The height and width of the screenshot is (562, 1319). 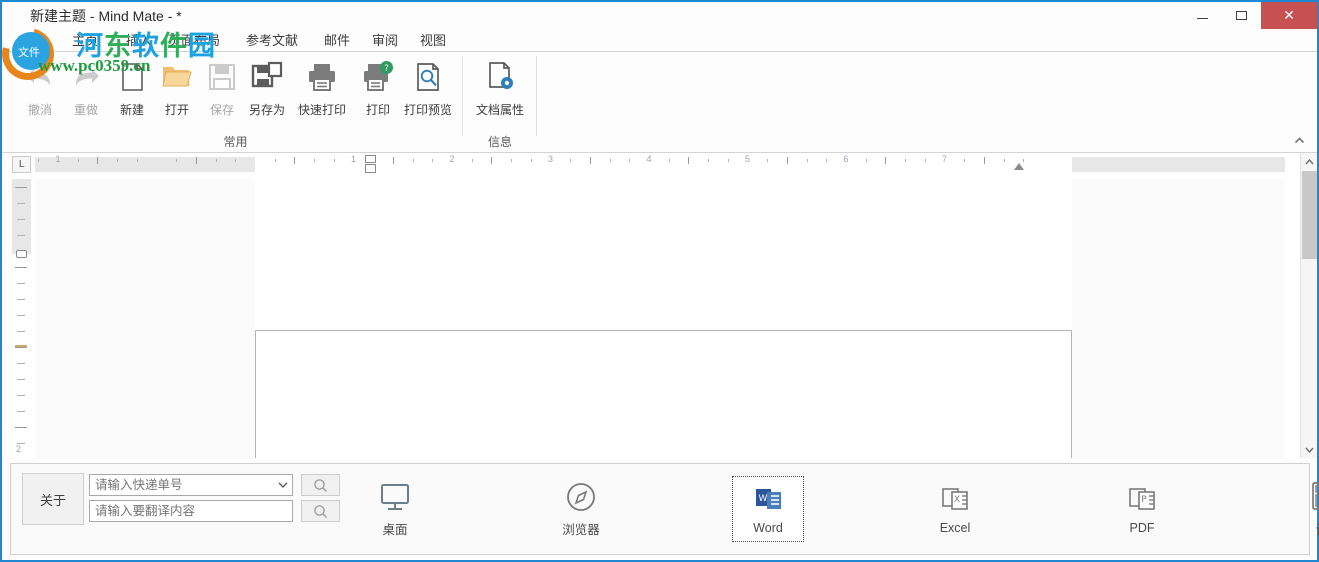 I want to click on preview-button: 打印预览, so click(x=428, y=93).